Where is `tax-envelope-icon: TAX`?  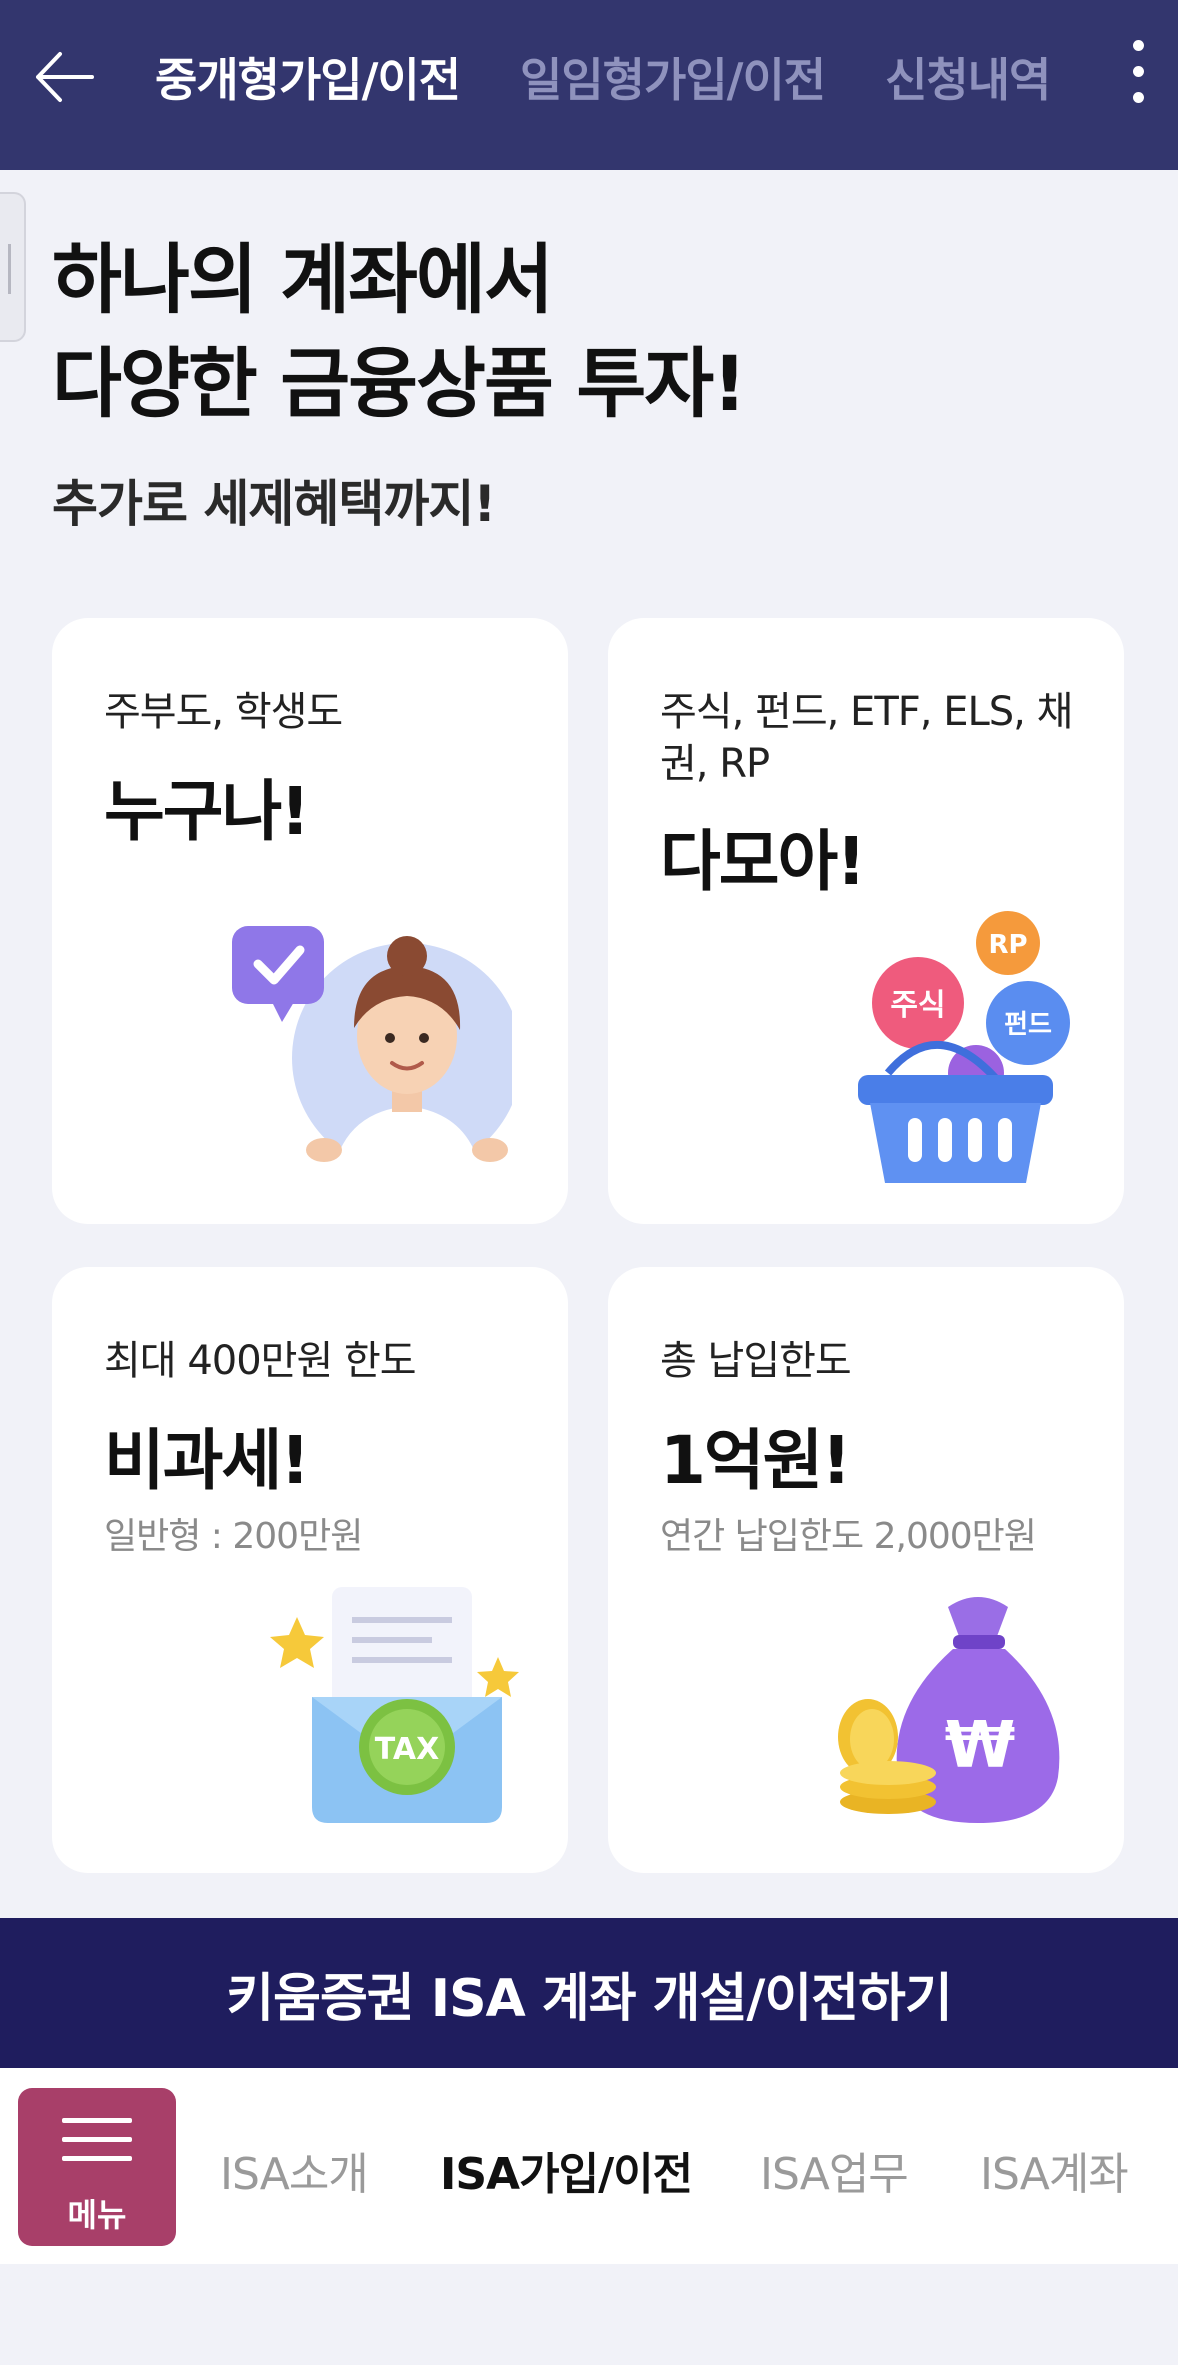
tax-envelope-icon: TAX is located at coordinates (394, 1705).